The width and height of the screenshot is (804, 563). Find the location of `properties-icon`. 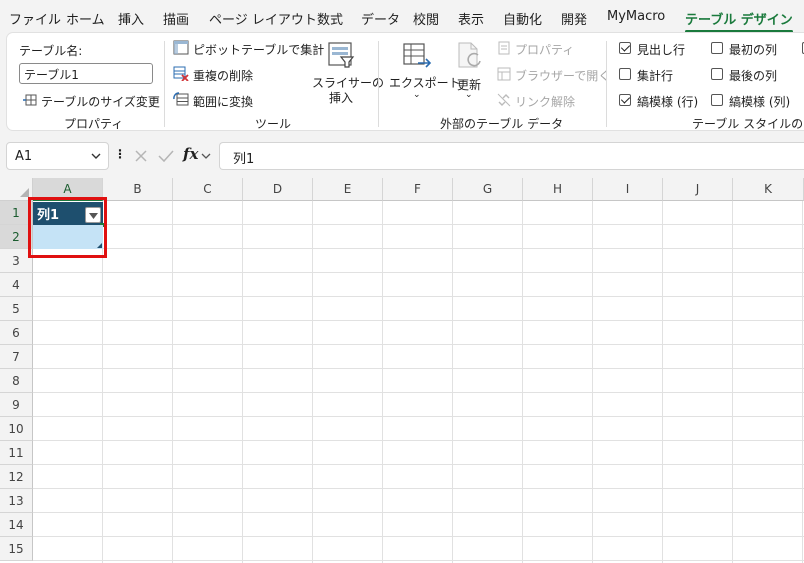

properties-icon is located at coordinates (504, 48).